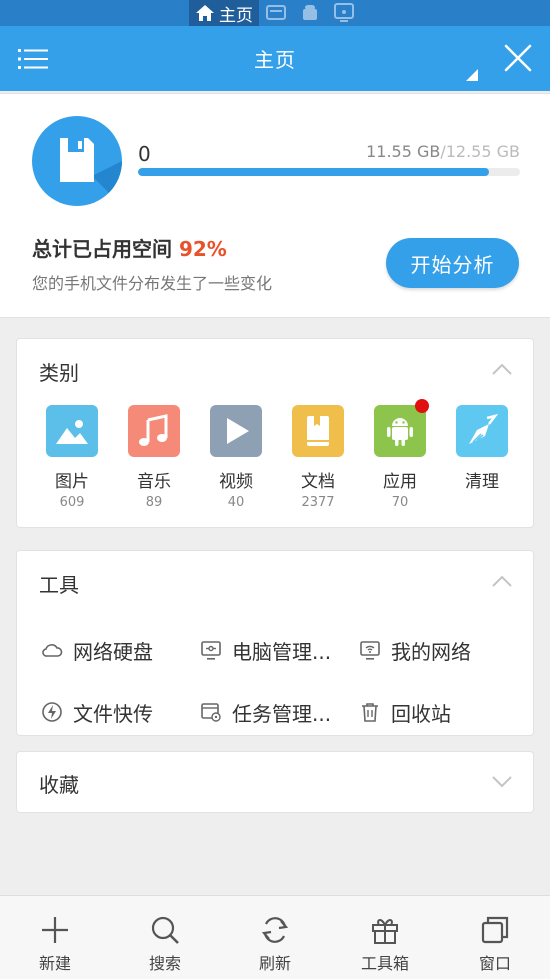  Describe the element at coordinates (422, 406) in the screenshot. I see `apps-update-badge` at that location.